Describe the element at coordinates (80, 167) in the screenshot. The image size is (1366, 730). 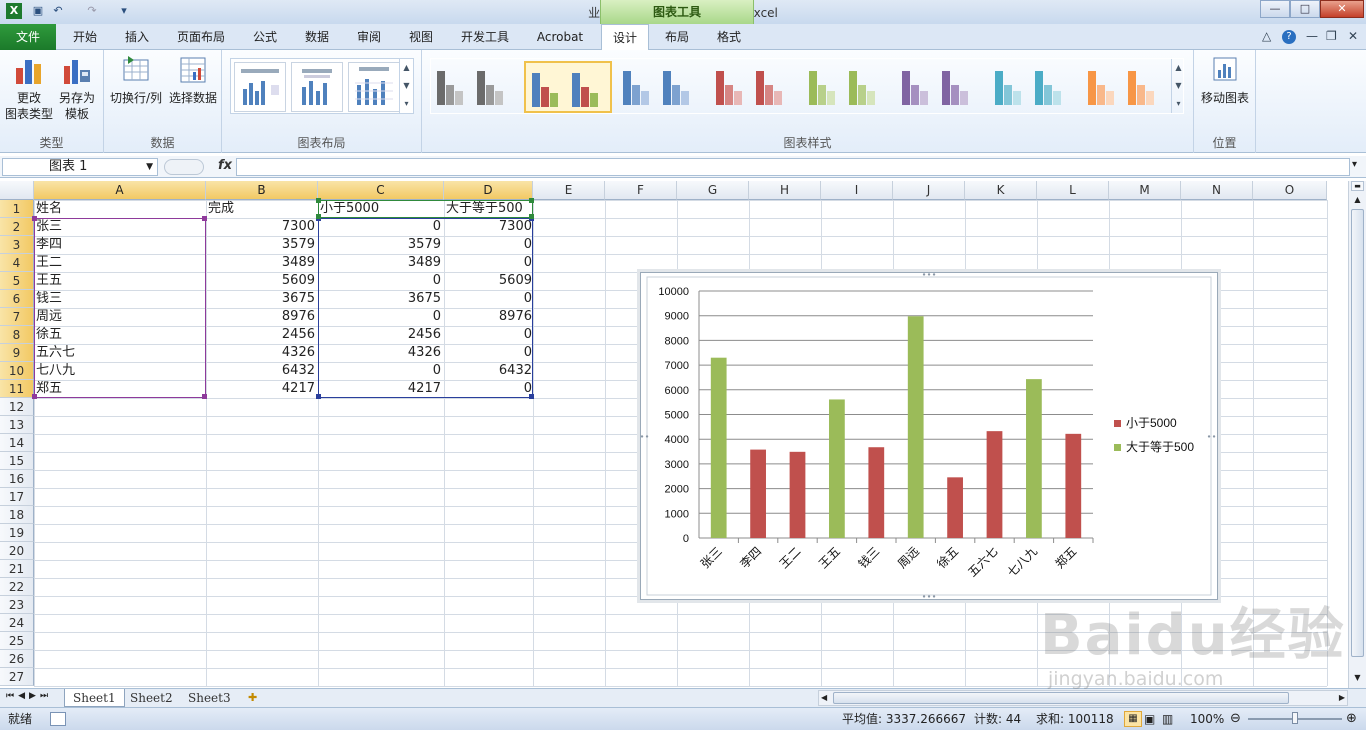
I see `name-box: 图表 1 ▼` at that location.